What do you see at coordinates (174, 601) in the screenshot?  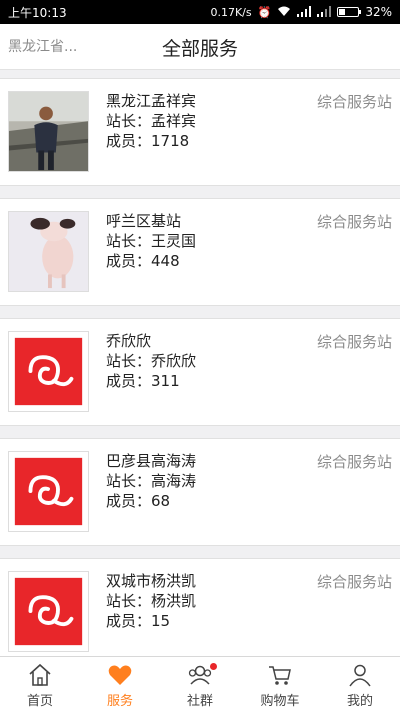 I see `manager-name: 杨洪凯` at bounding box center [174, 601].